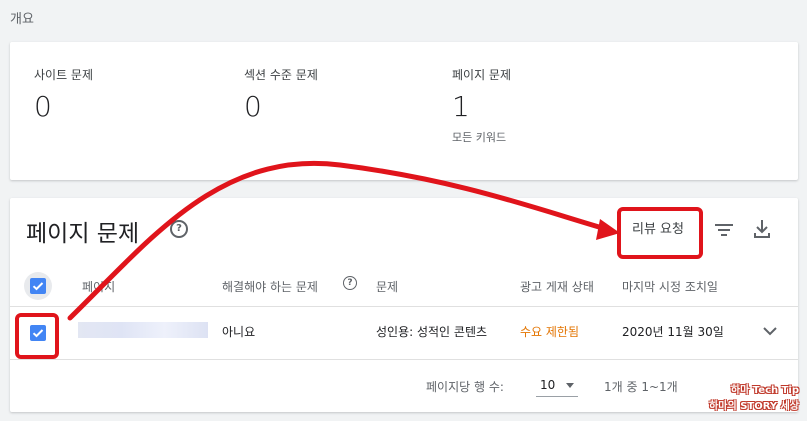  Describe the element at coordinates (404, 286) in the screenshot. I see `table-header: 페이지 해결해야 하는 문제 ? 문제 광고 게재 상태 마지막 시정 조치일` at that location.